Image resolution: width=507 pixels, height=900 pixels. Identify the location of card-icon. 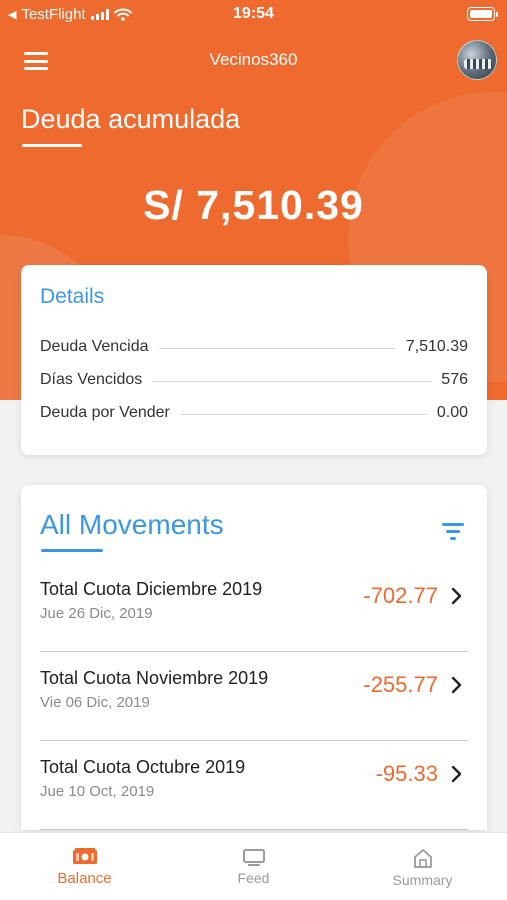
(253, 857).